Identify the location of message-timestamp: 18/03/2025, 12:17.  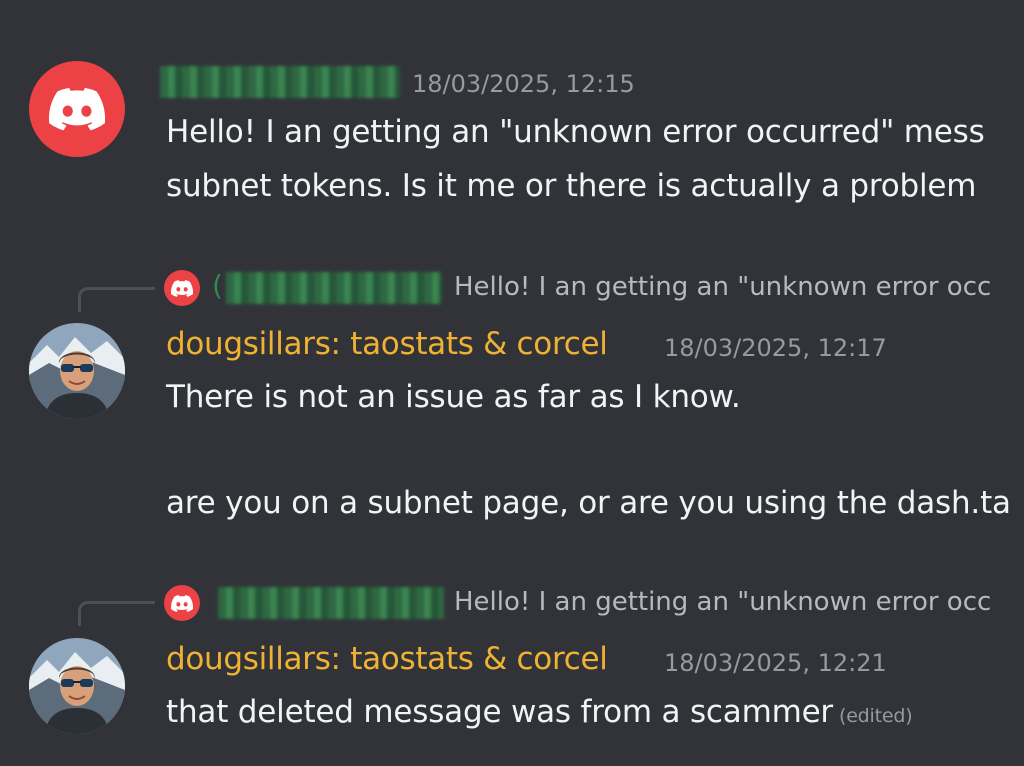
(775, 348).